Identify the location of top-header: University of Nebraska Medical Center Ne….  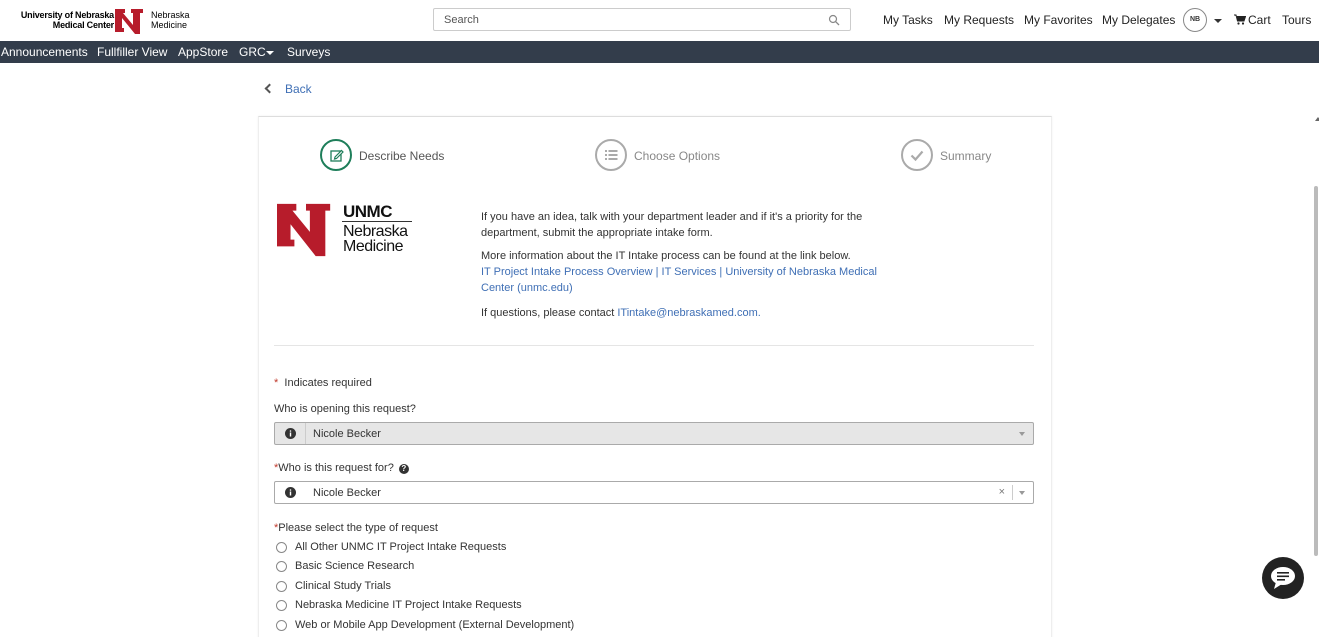
(659, 20).